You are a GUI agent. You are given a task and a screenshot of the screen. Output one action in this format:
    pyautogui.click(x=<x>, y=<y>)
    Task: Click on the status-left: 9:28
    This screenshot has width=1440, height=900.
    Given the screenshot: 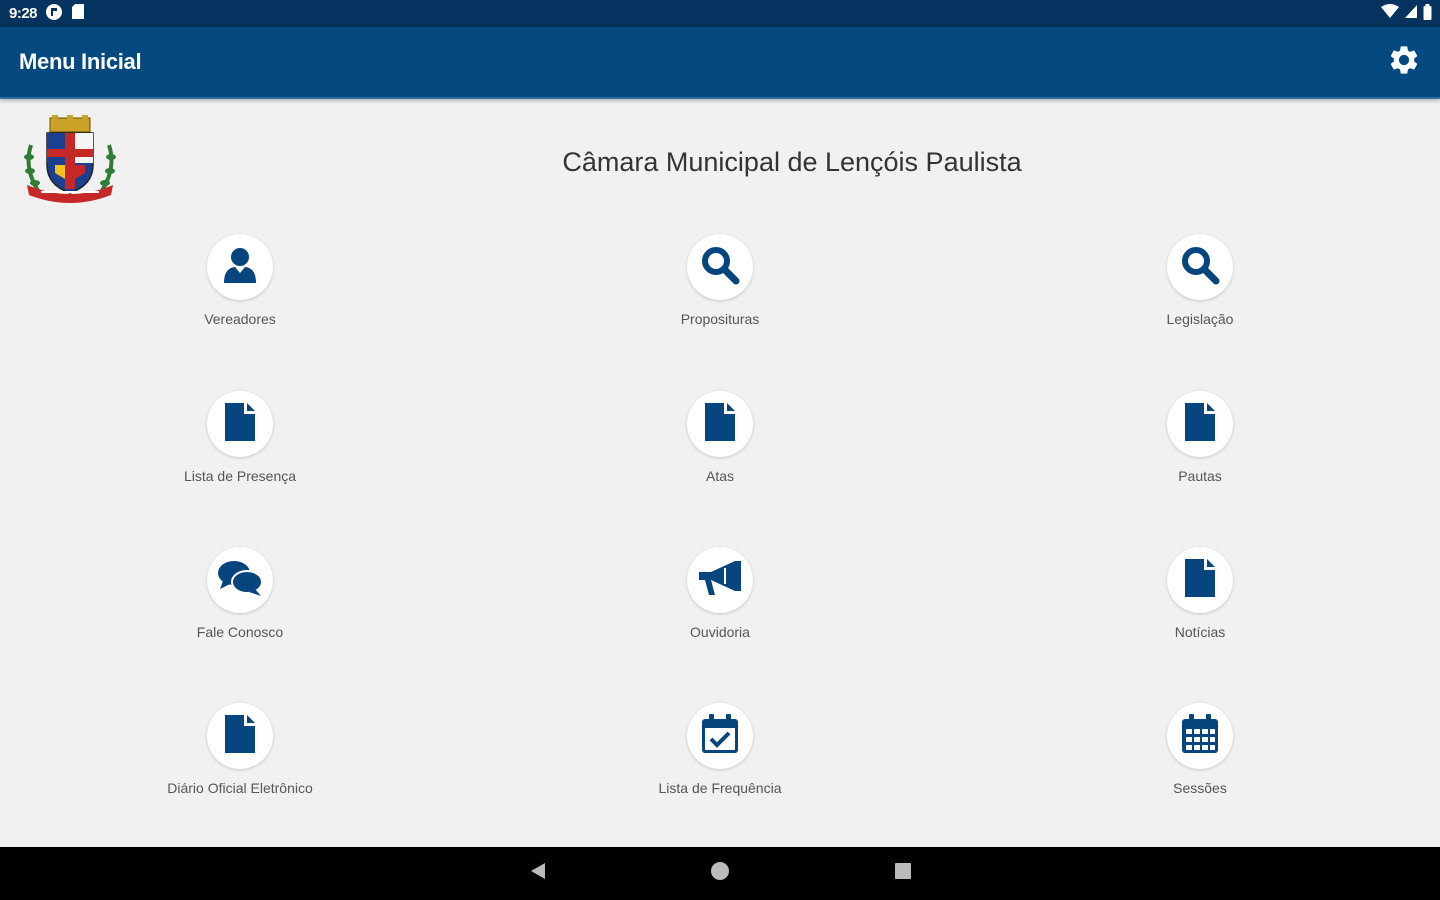 What is the action you would take?
    pyautogui.click(x=47, y=14)
    